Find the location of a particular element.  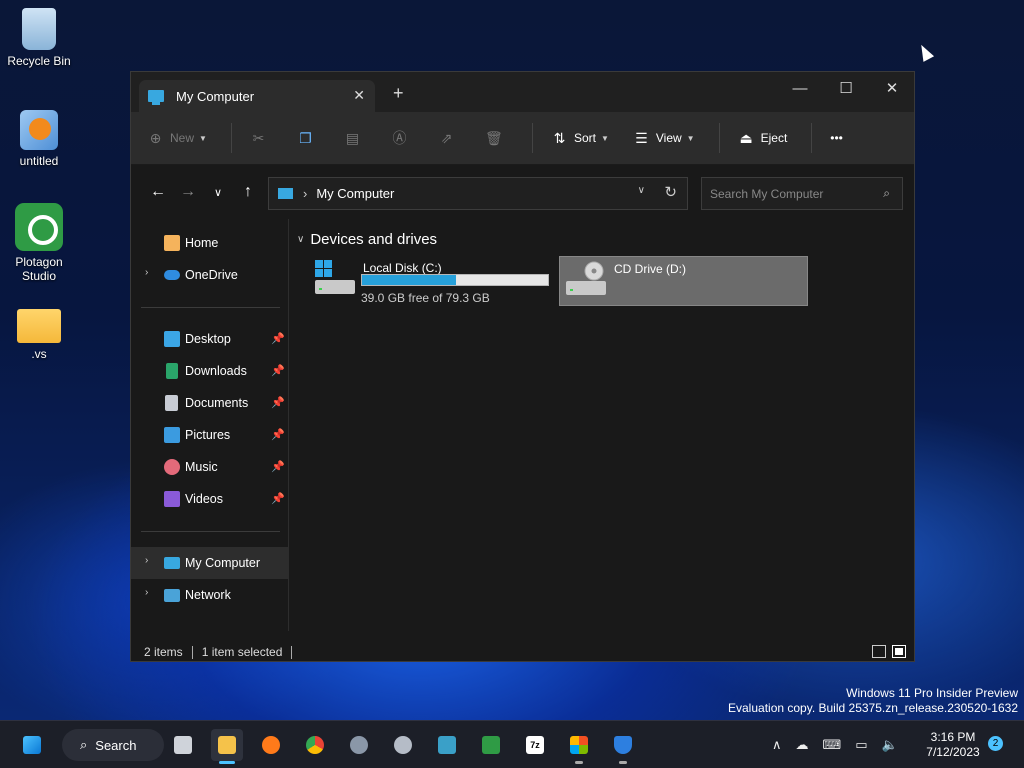

tiles-view-icon is located at coordinates (899, 651).